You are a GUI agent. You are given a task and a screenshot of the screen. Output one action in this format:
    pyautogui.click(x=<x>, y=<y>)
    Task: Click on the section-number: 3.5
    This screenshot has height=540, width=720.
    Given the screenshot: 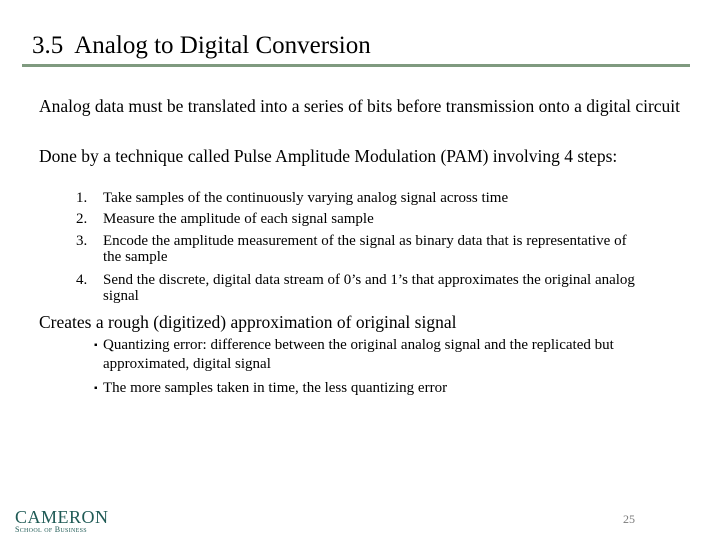 What is the action you would take?
    pyautogui.click(x=48, y=45)
    